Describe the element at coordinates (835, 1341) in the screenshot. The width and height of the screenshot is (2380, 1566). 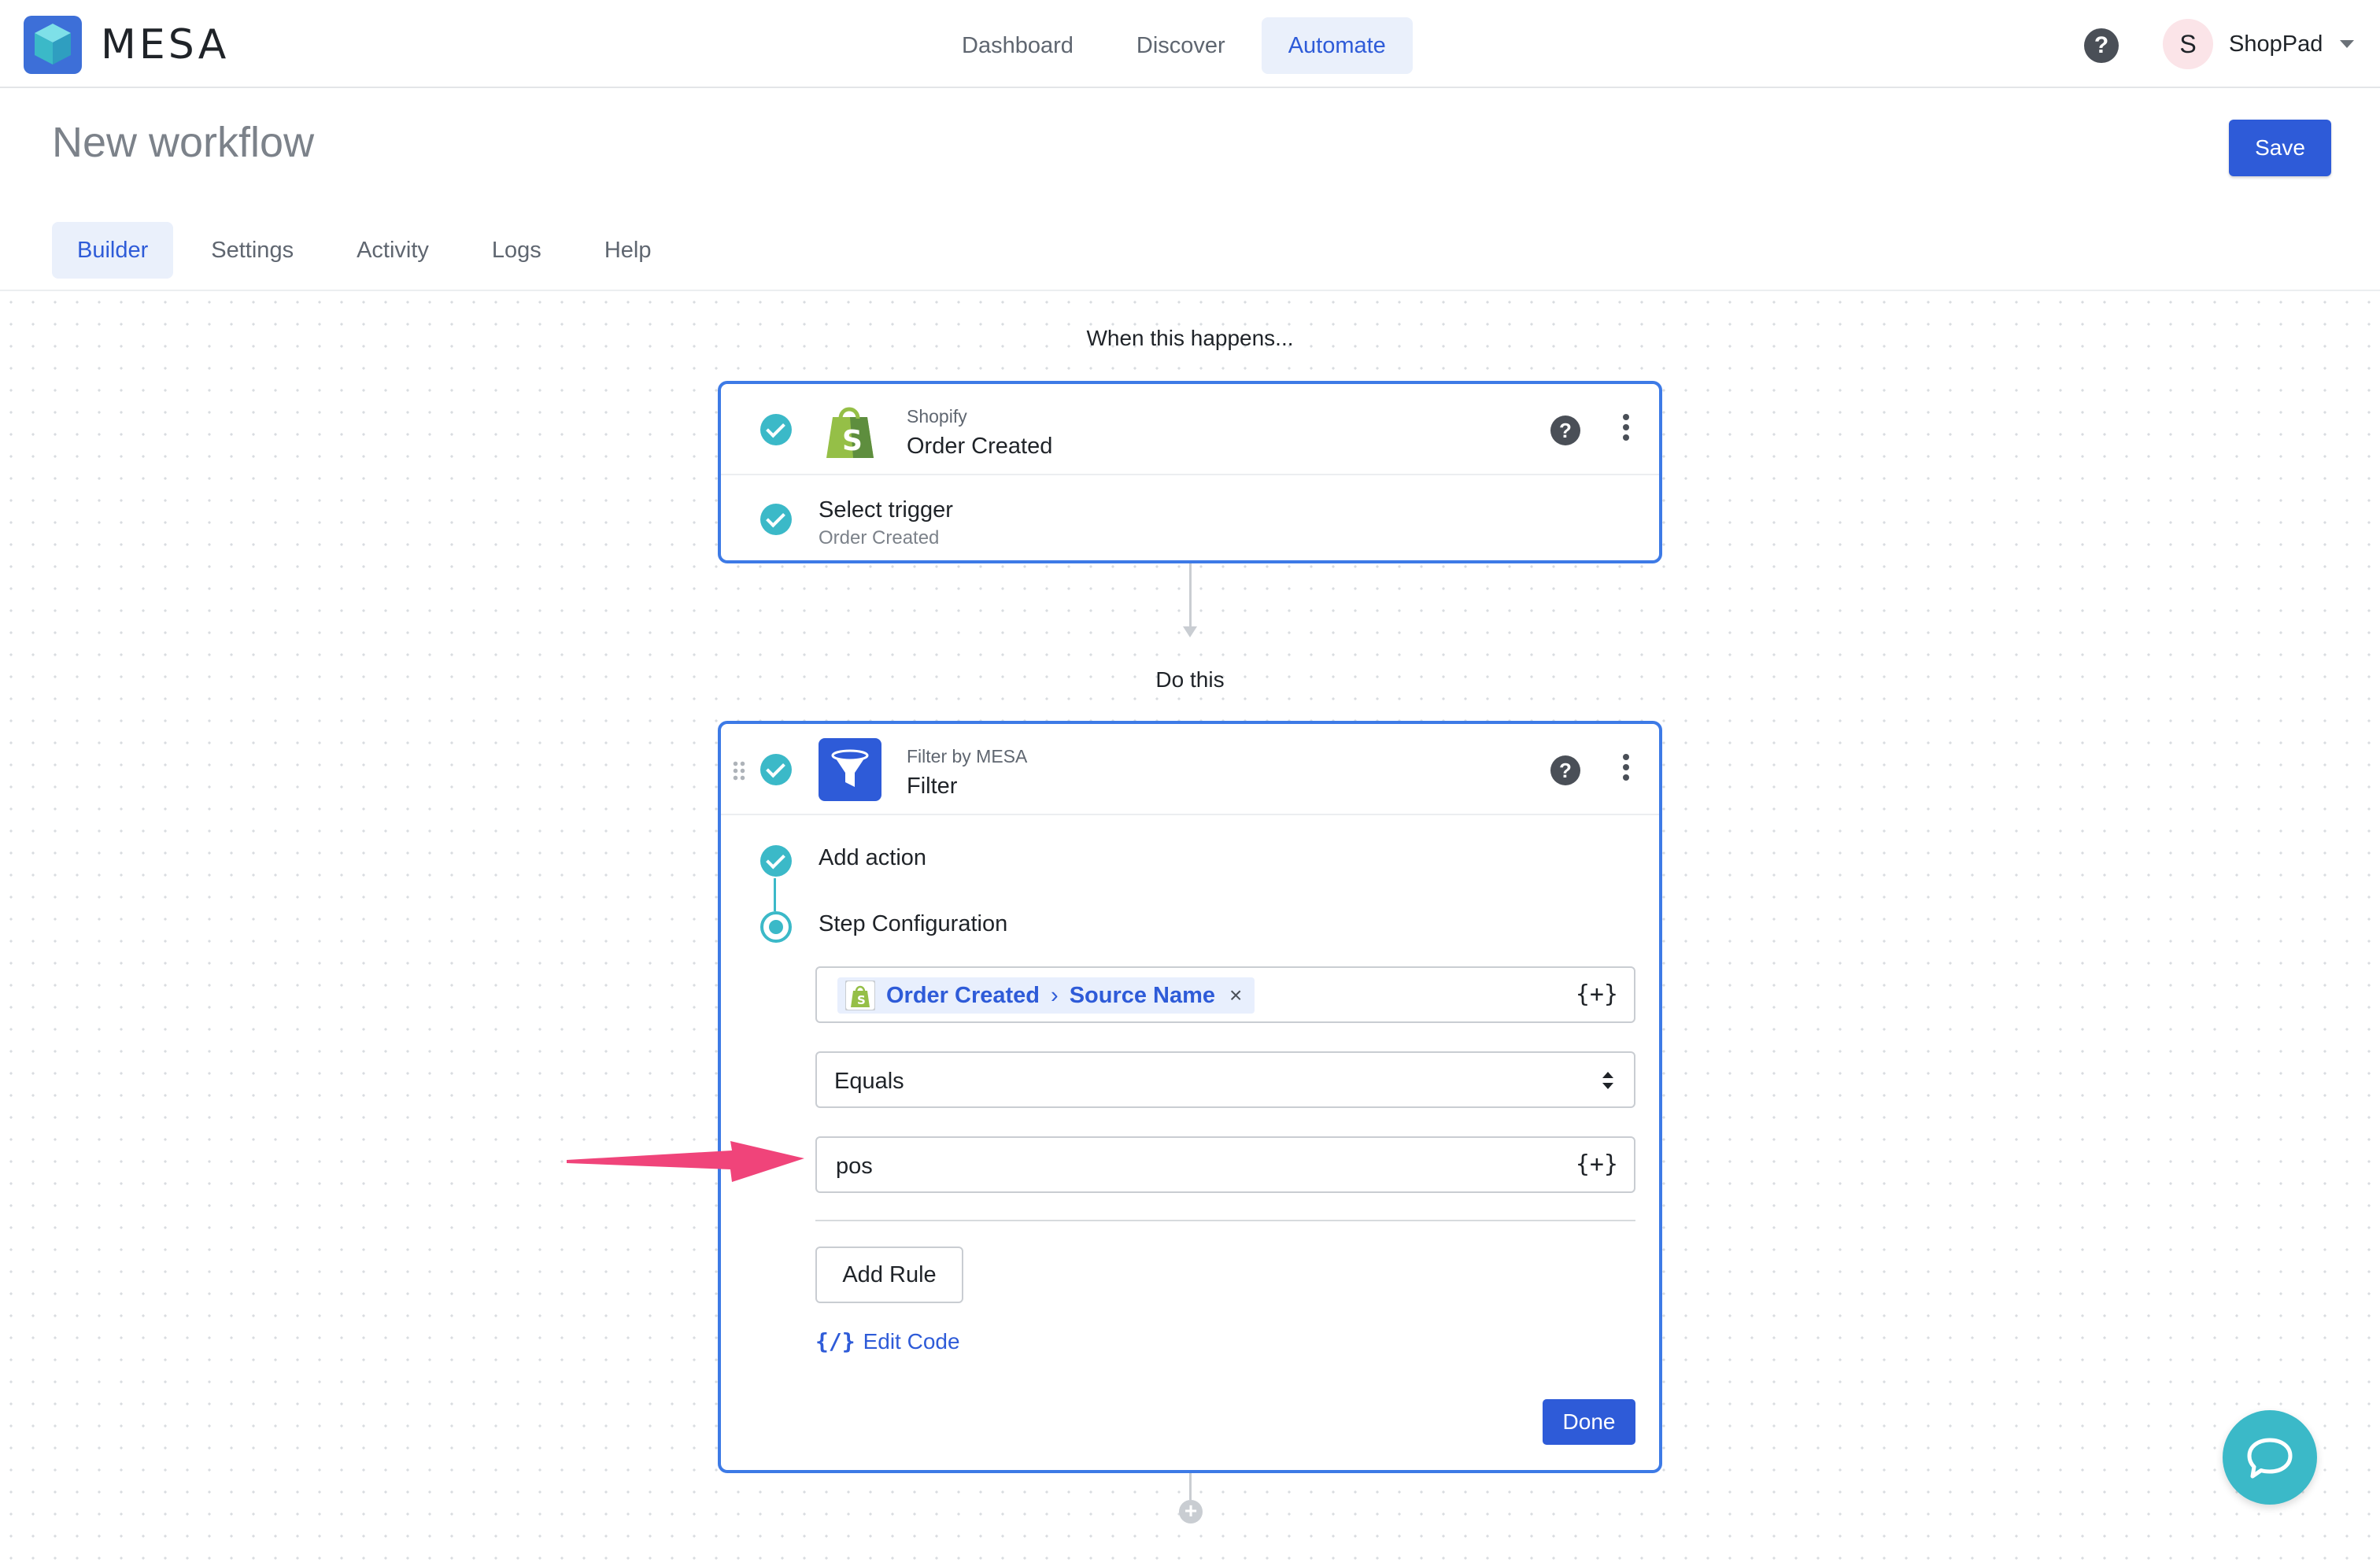
I see `code-icon: {/}` at that location.